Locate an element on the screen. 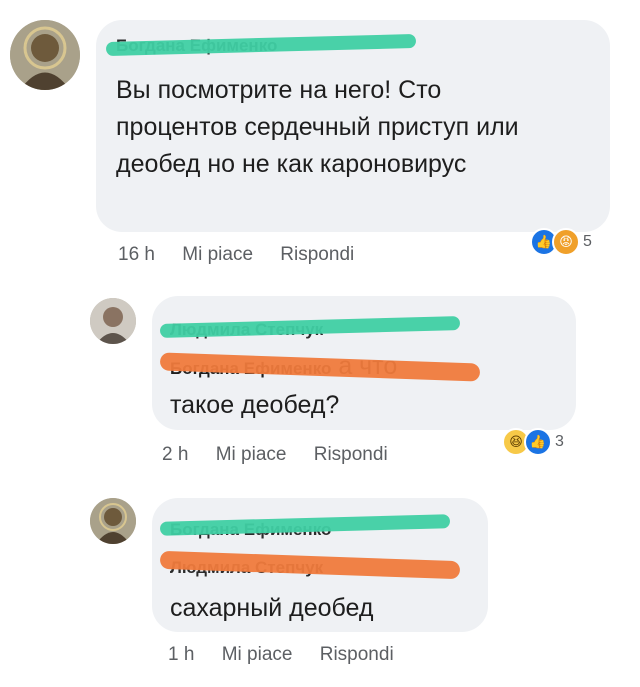 The image size is (640, 687). comment-meta: 16 h Mi piace Rispondi is located at coordinates (236, 255).